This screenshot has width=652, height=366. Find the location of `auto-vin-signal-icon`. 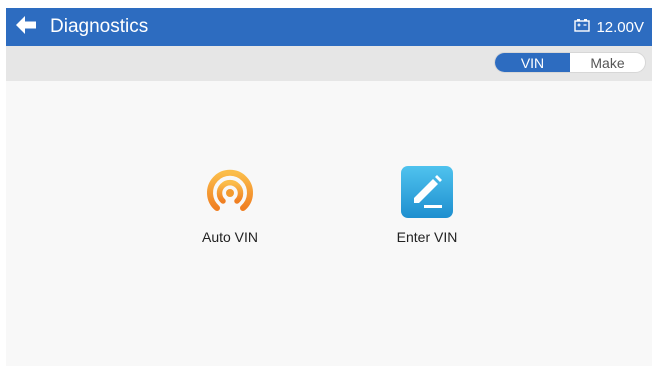

auto-vin-signal-icon is located at coordinates (230, 191).